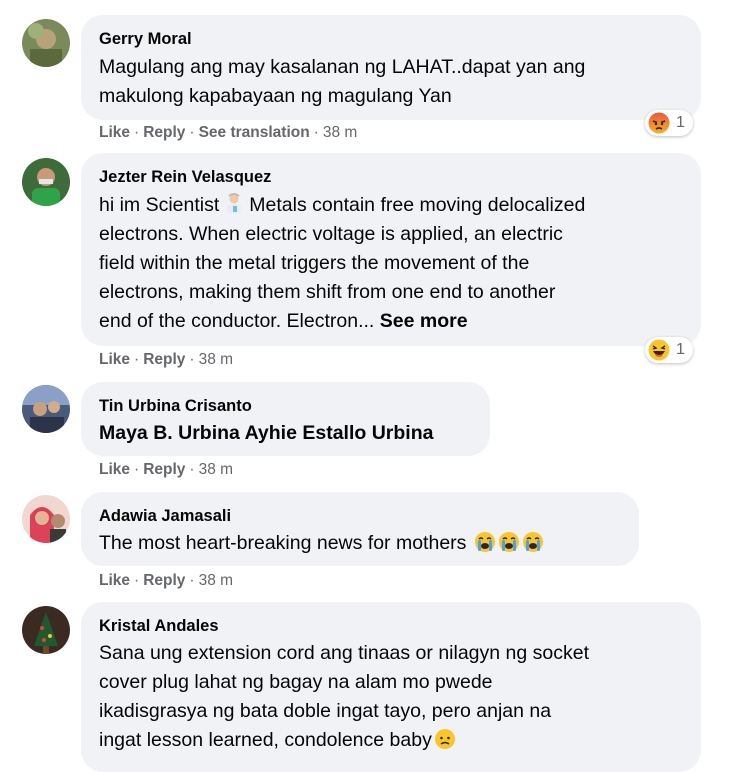 The width and height of the screenshot is (750, 772). I want to click on comment-author: Gerry Moral, so click(391, 39).